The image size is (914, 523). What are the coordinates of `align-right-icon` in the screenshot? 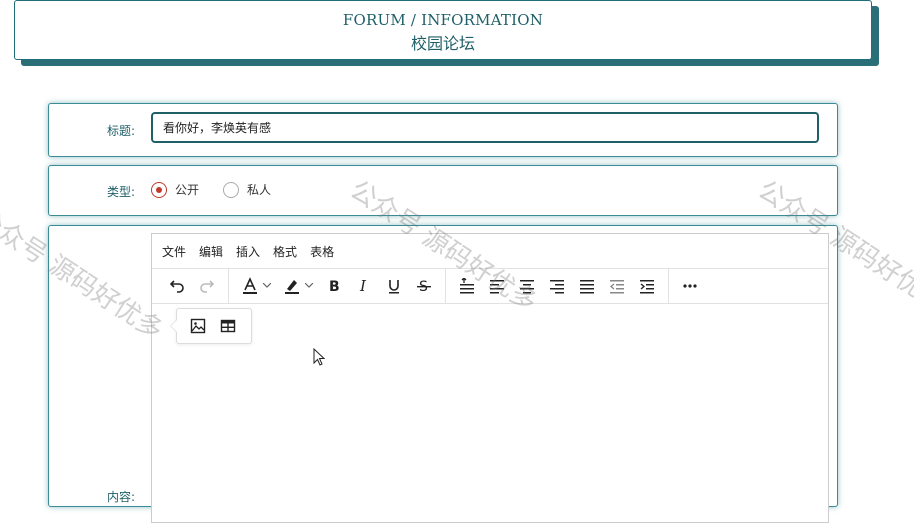 It's located at (557, 286).